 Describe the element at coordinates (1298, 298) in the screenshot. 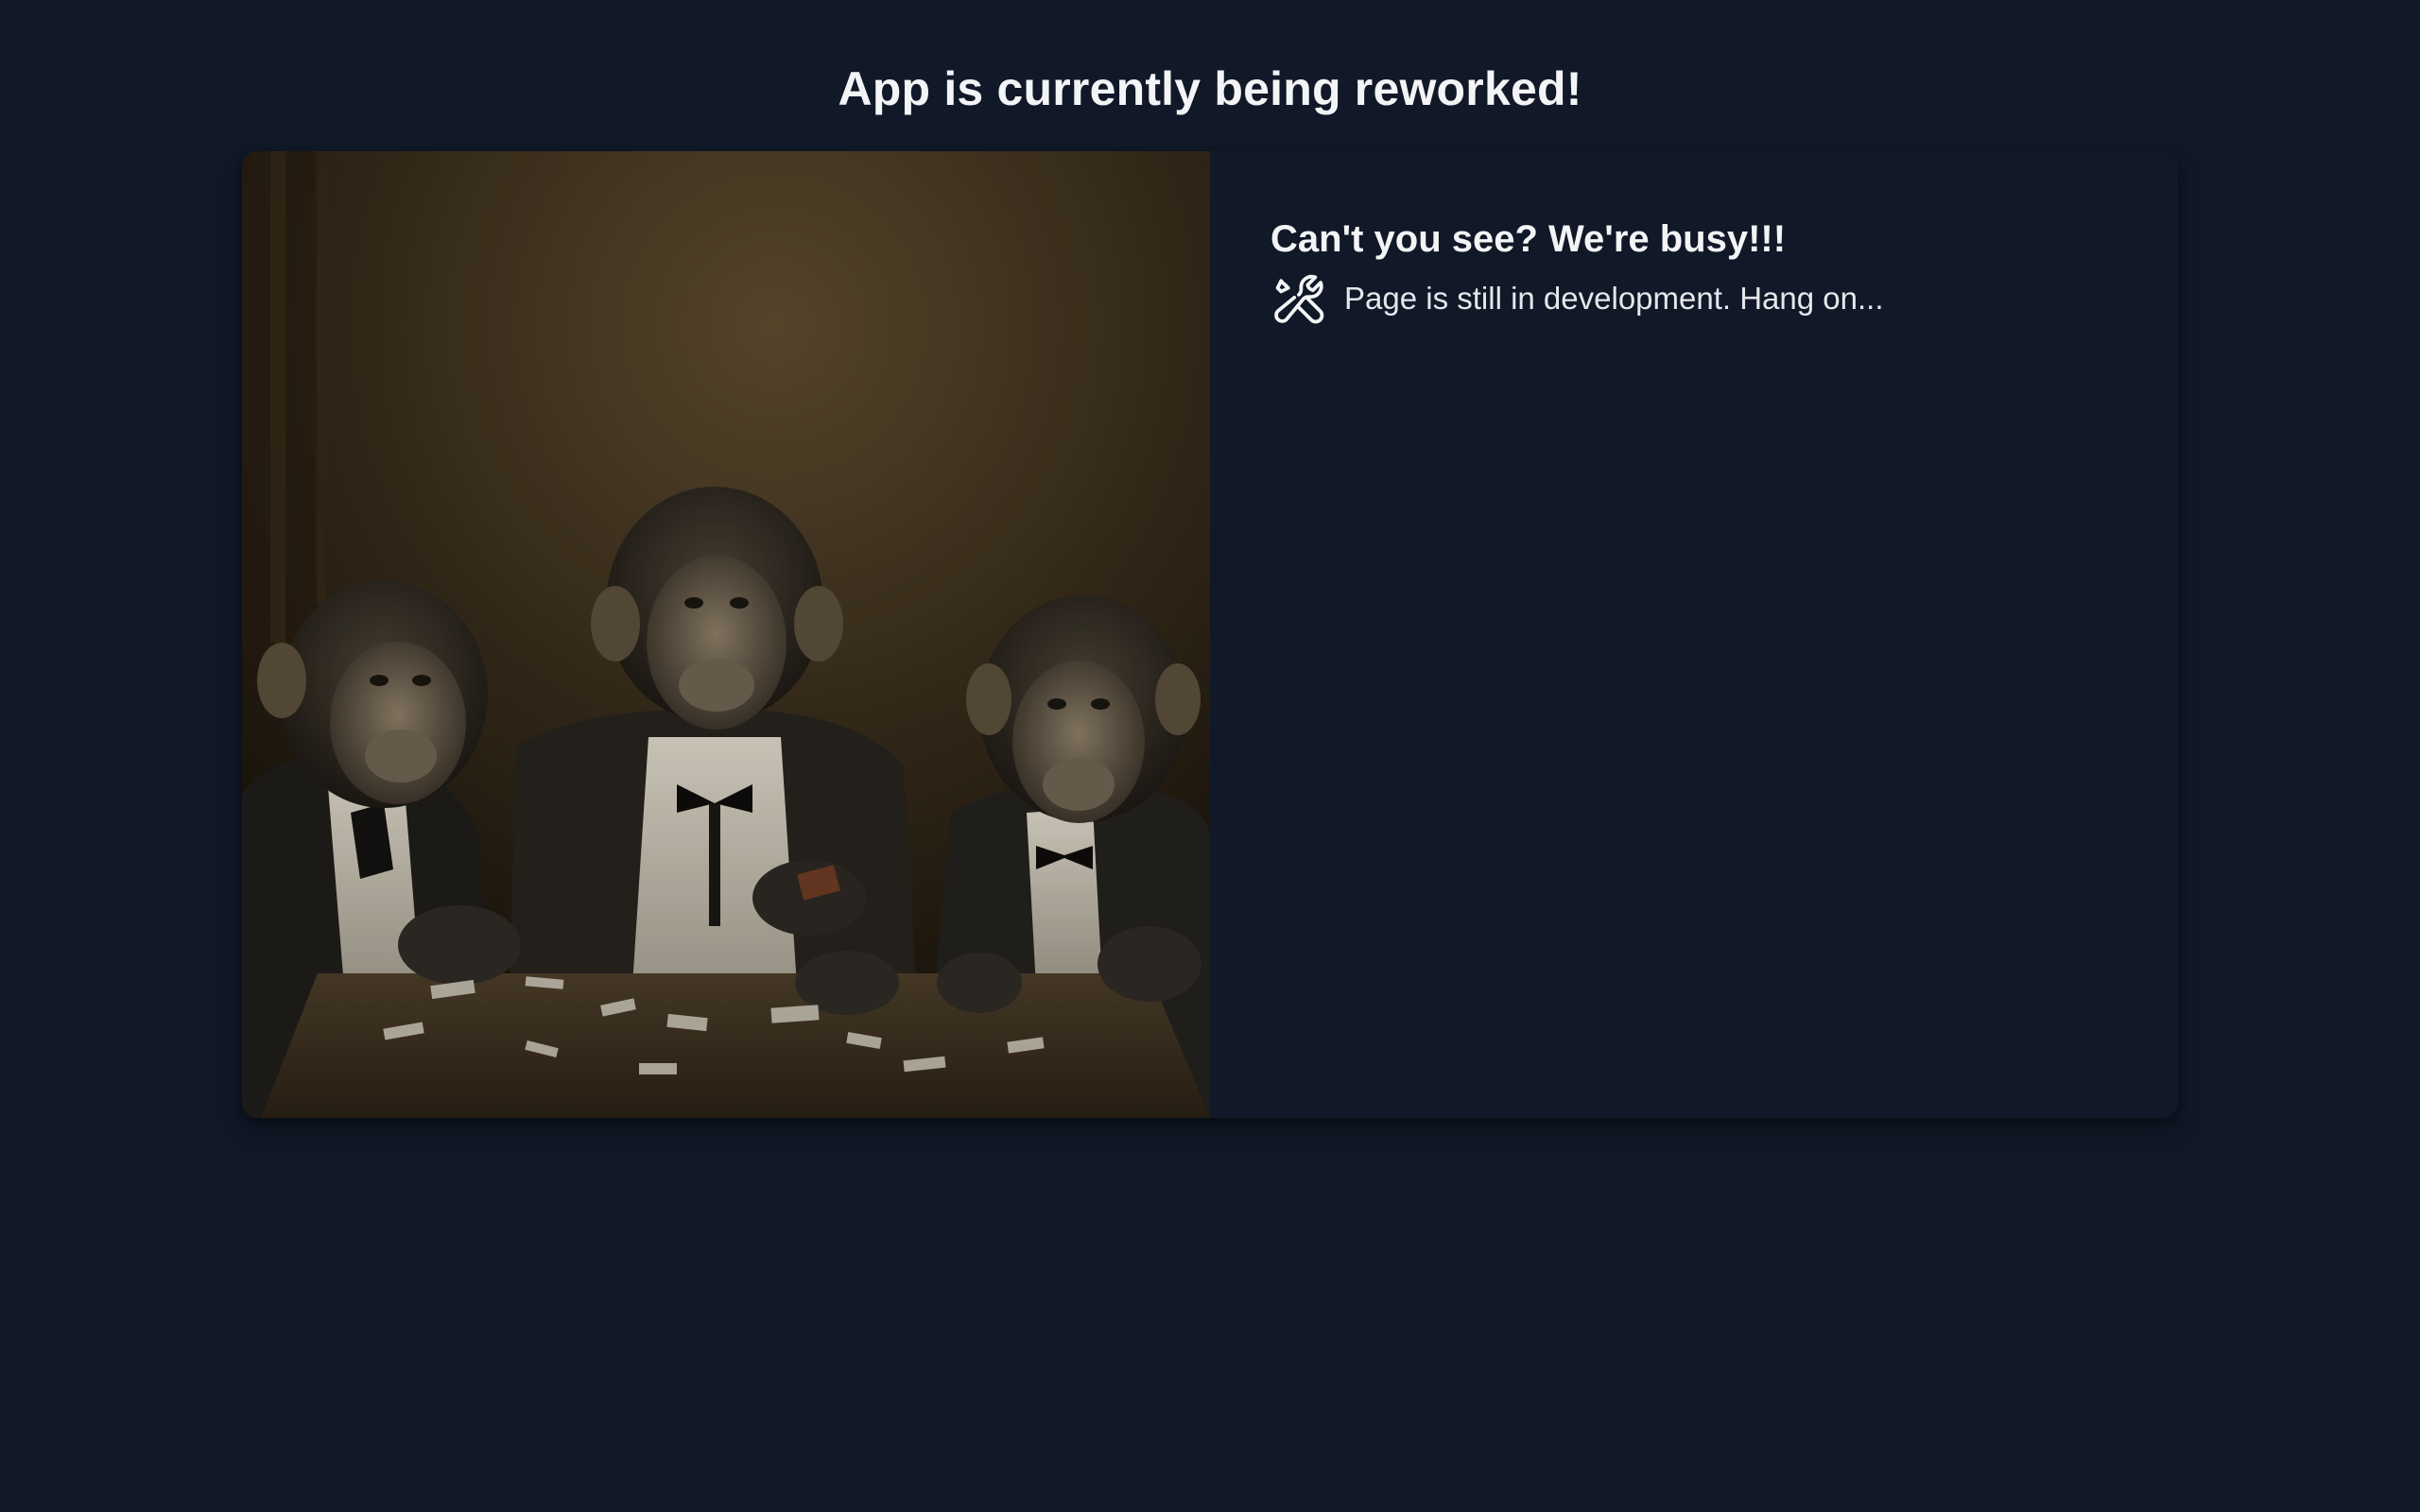

I see `wrench-screwdriver-icon` at that location.